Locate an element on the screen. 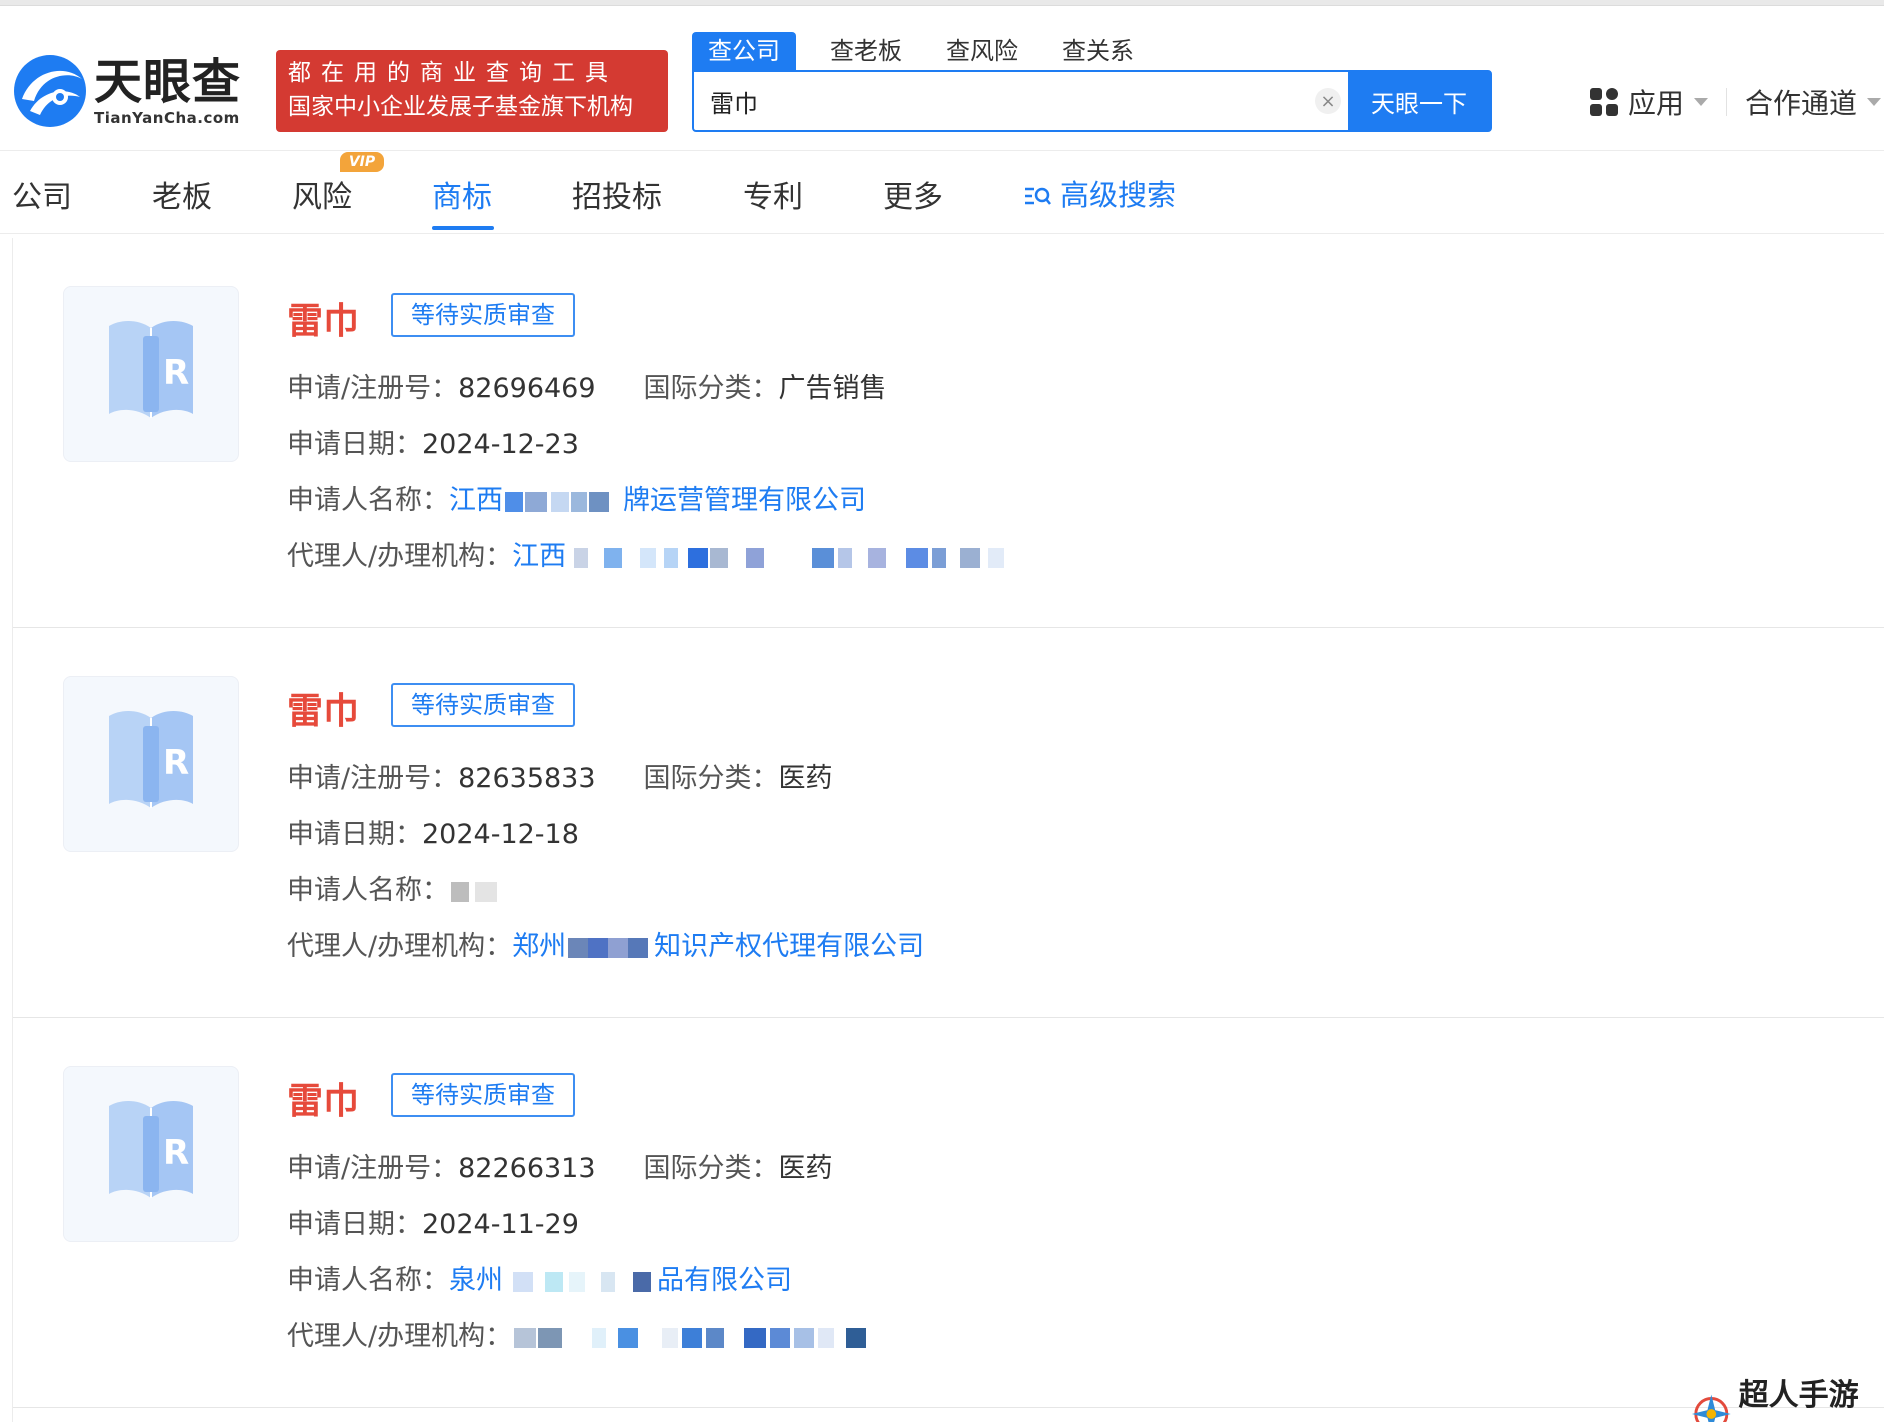 This screenshot has height=1422, width=1884. apply-date-value: 2024-11-29 is located at coordinates (500, 1224).